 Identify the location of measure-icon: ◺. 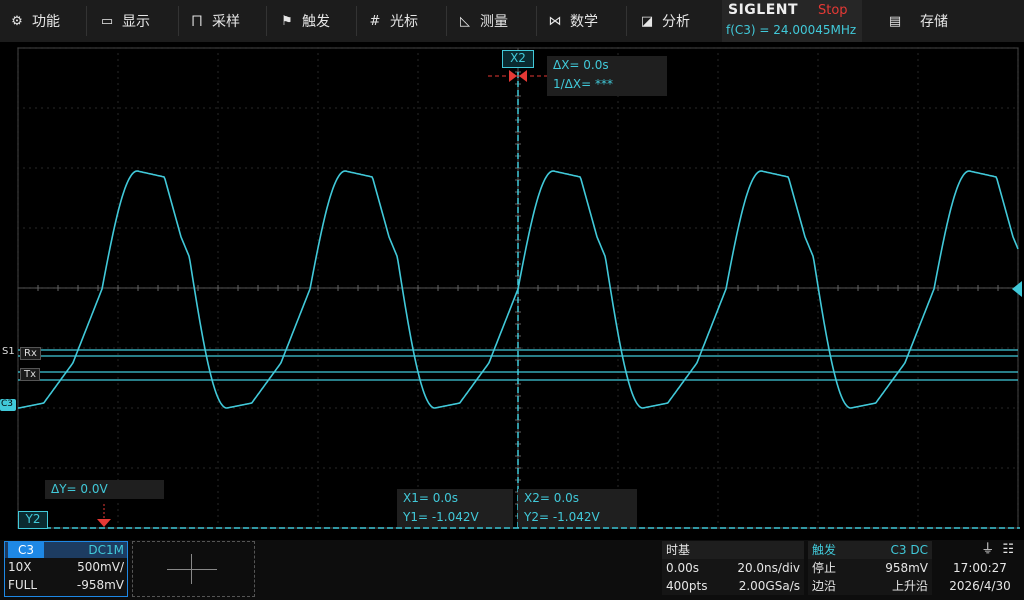
(465, 21).